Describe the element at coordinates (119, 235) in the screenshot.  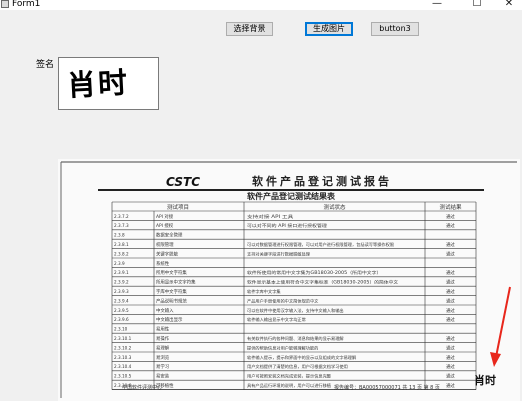
I see `table-cell-id: 2.3.8` at that location.